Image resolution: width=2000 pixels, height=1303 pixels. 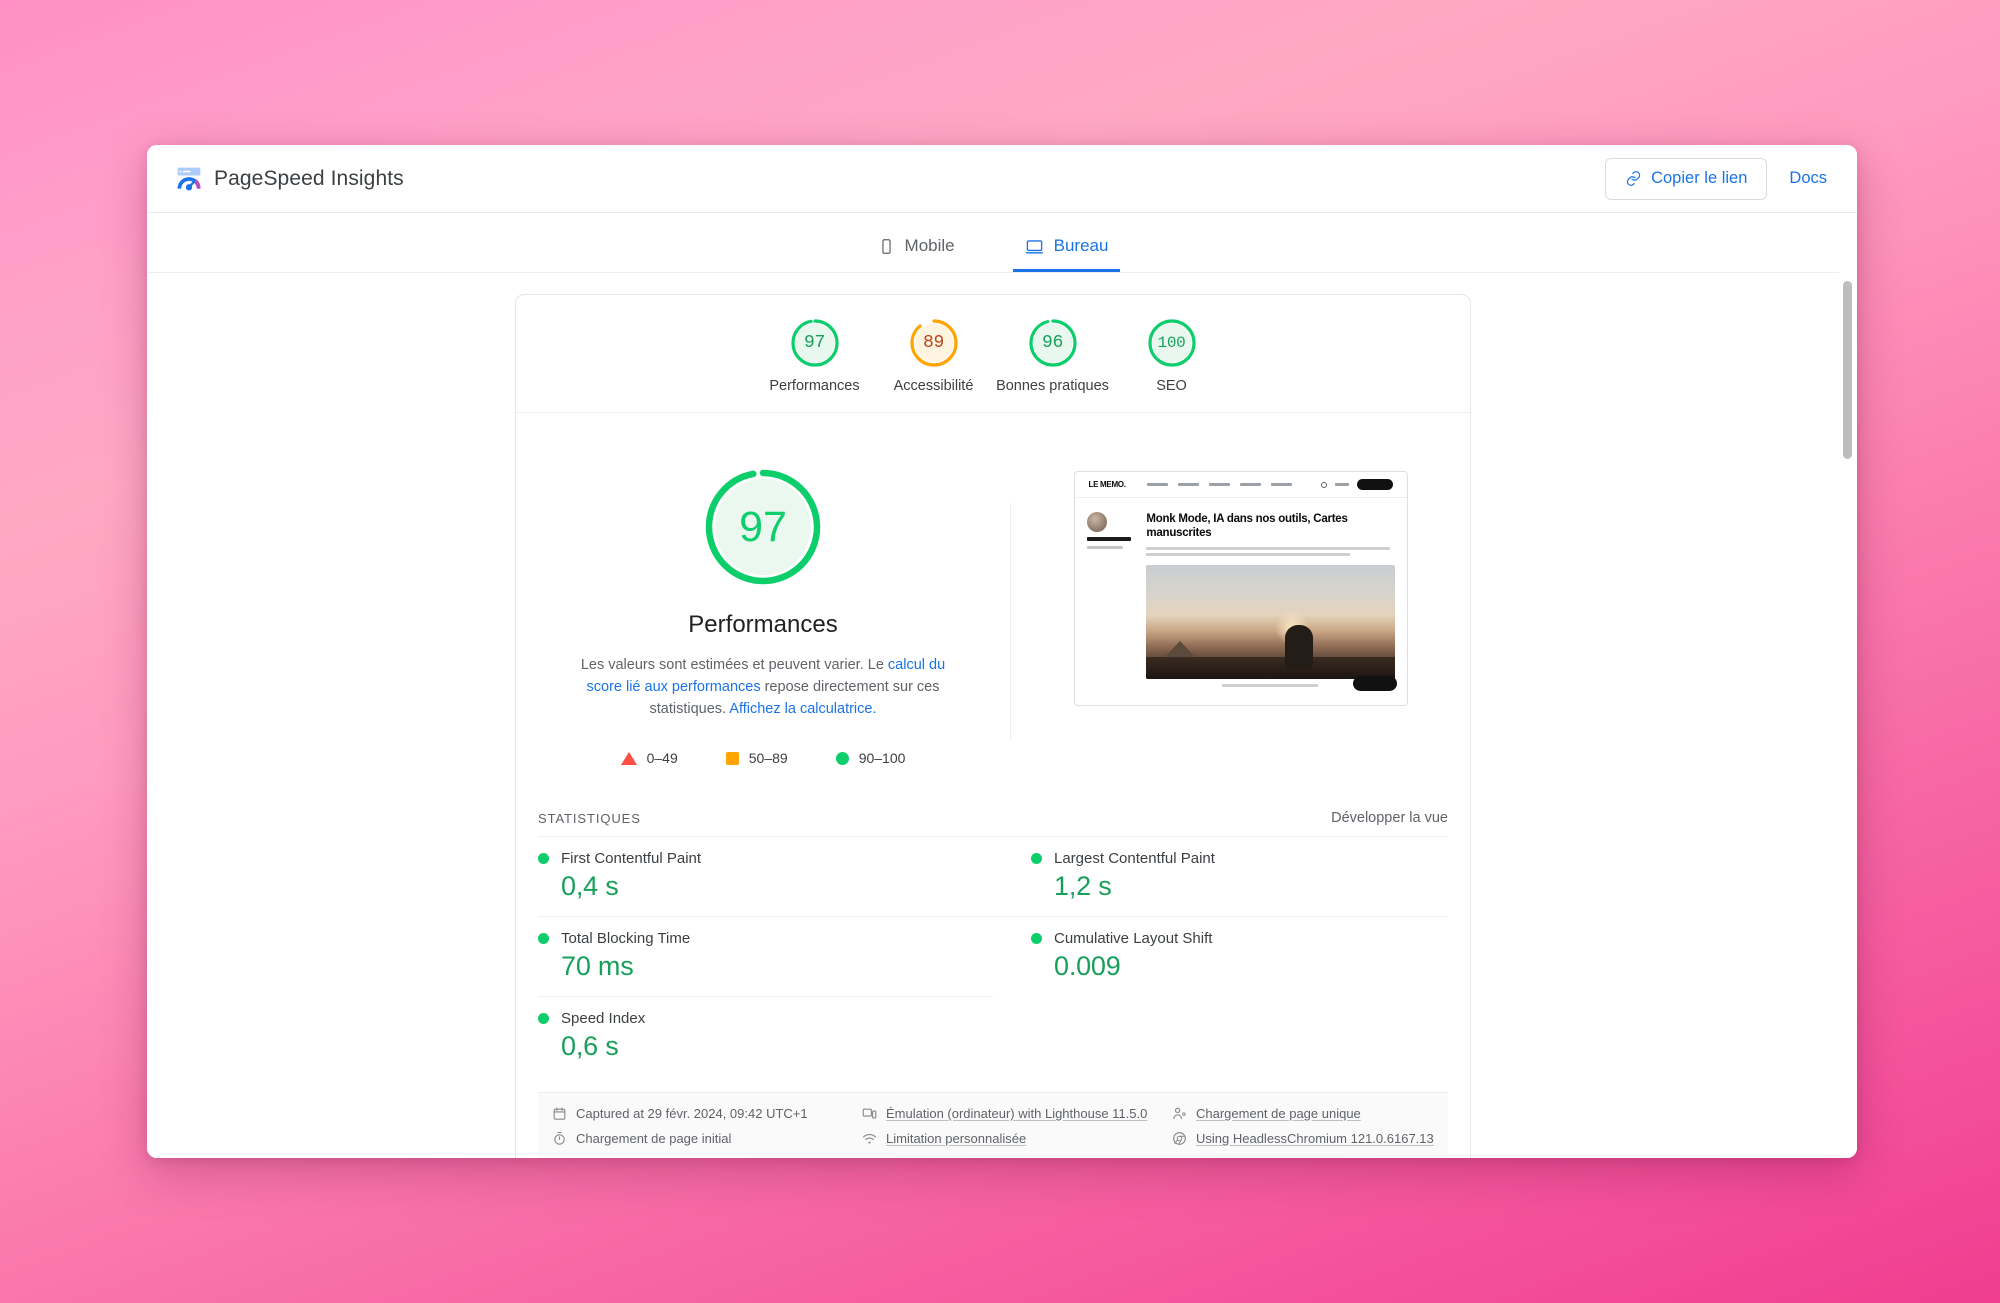 I want to click on thumbnail-nav-links, so click(x=1219, y=484).